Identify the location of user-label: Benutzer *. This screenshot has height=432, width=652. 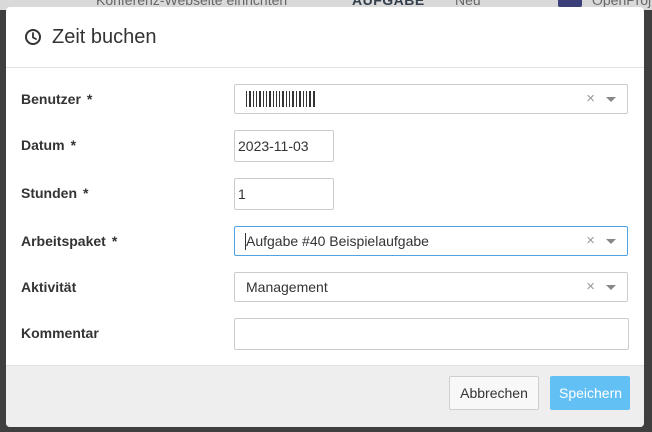
(57, 99).